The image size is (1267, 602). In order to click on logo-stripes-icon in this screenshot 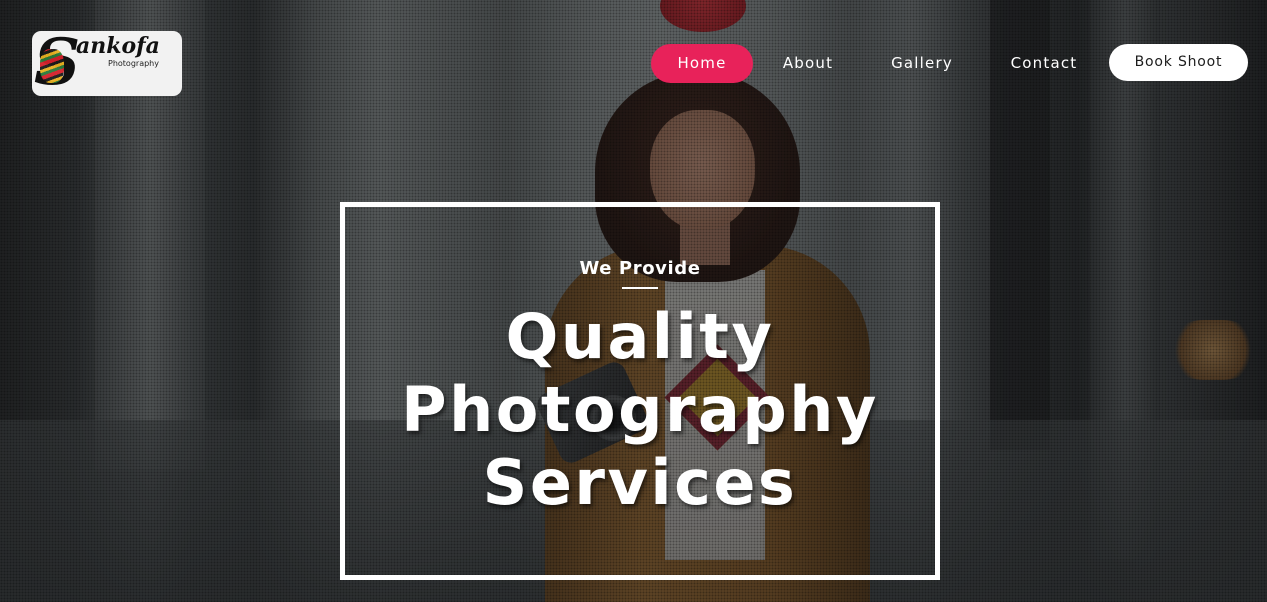, I will do `click(52, 66)`.